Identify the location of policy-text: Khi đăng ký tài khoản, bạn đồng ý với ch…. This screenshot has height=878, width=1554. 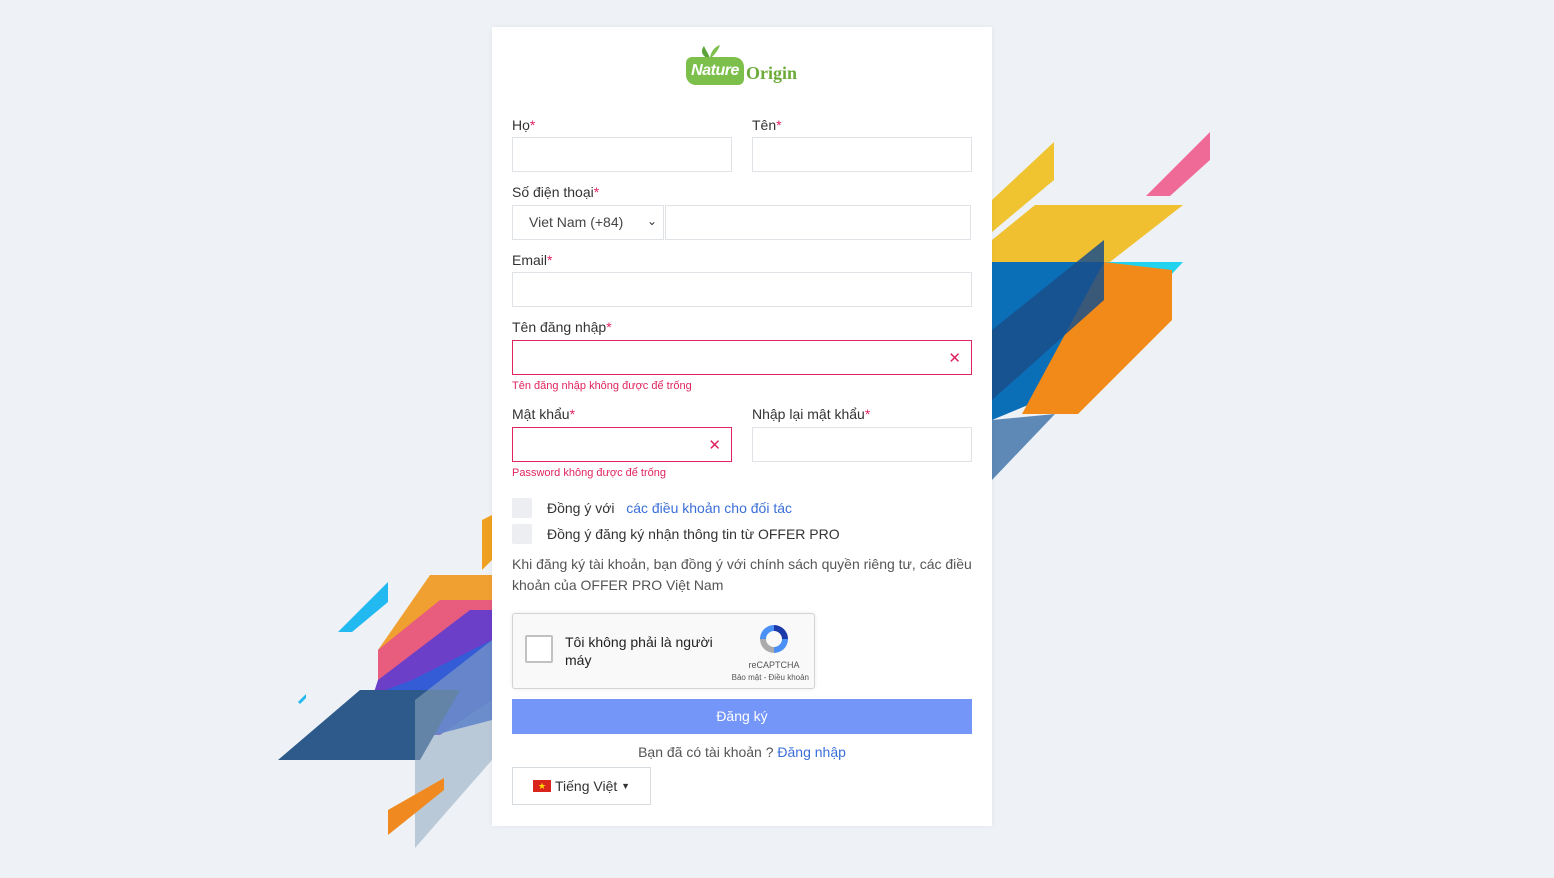
(742, 574).